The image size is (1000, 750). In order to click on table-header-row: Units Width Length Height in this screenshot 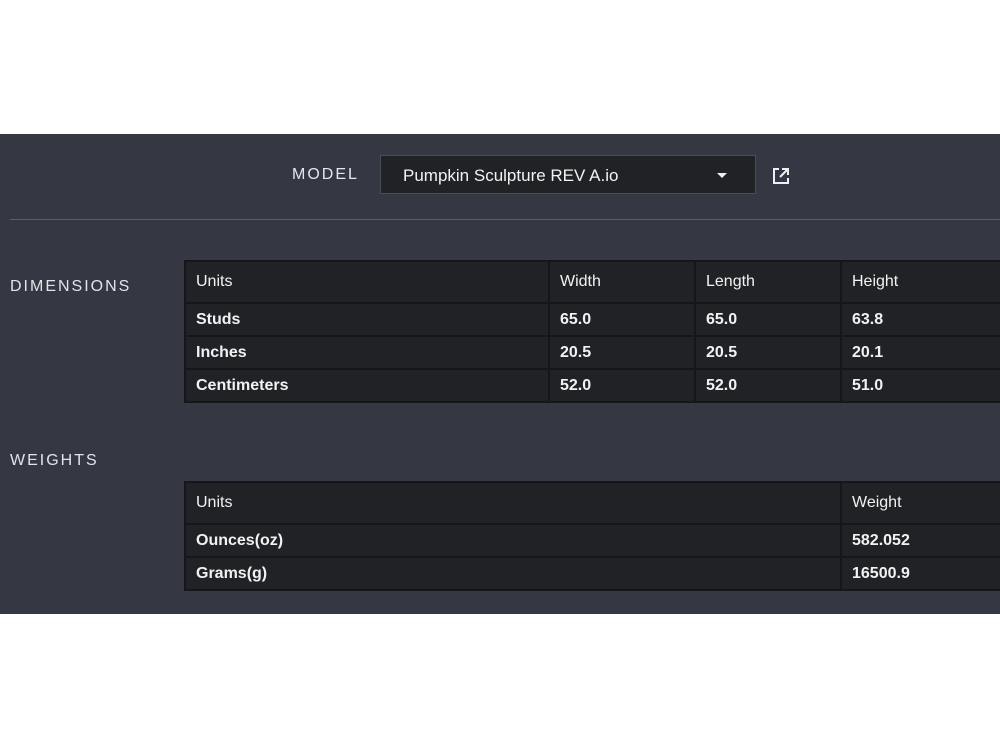, I will do `click(592, 282)`.